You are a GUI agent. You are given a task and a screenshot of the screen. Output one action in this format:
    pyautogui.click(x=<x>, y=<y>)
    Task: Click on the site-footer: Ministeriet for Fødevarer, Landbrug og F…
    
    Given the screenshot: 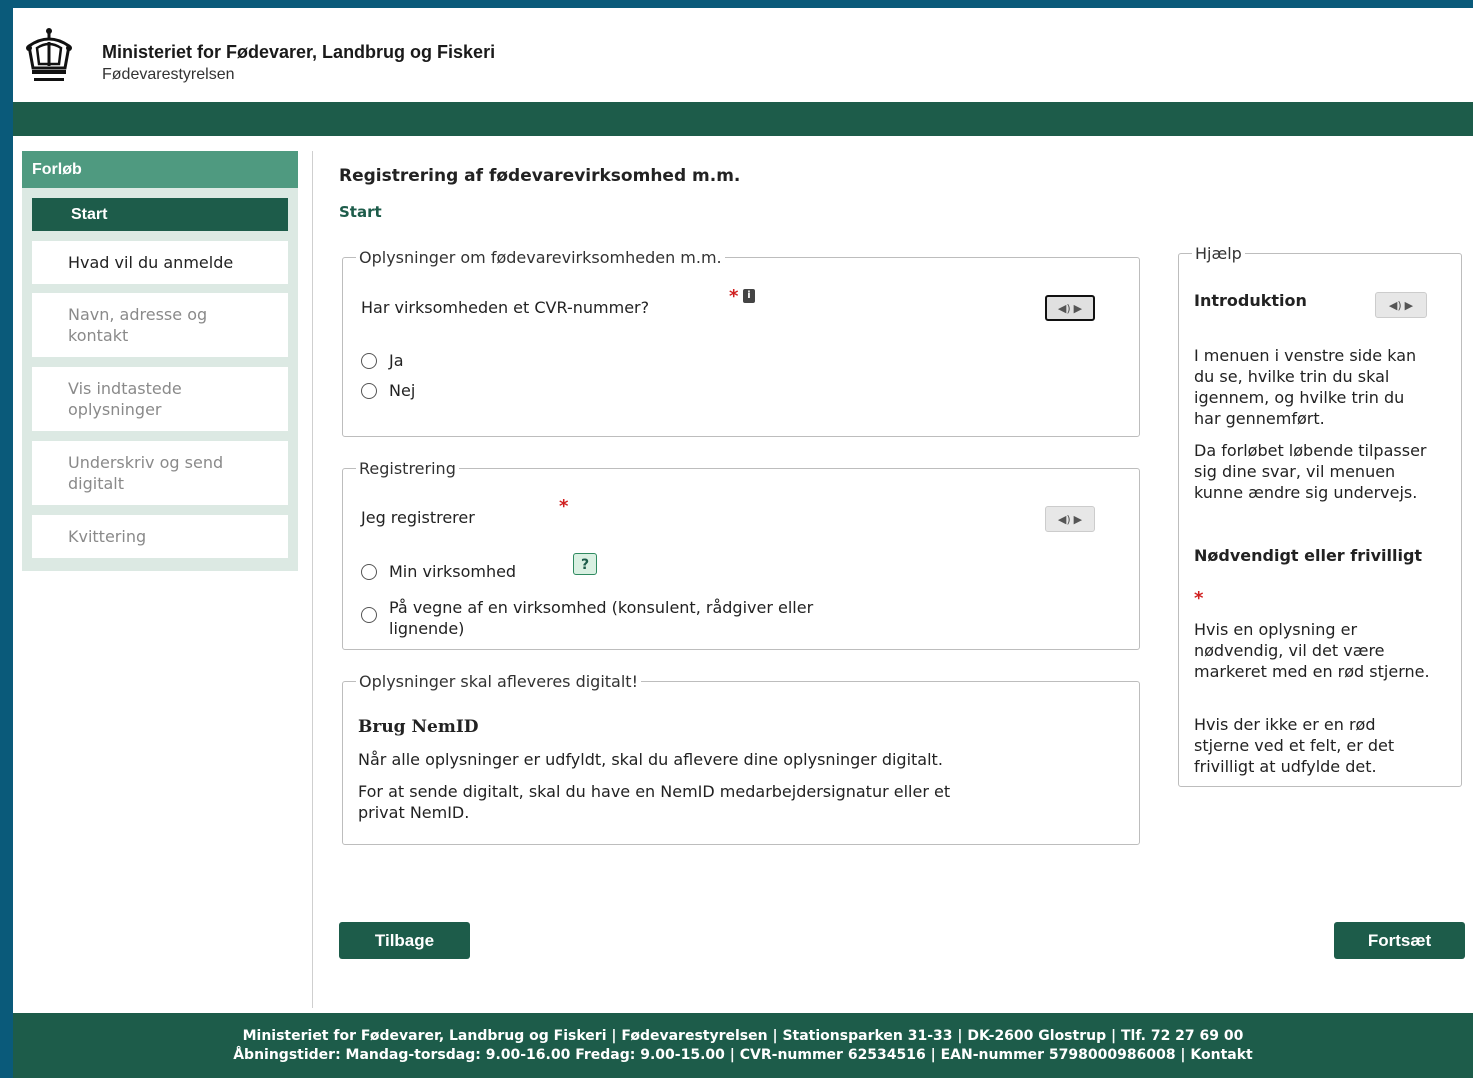 What is the action you would take?
    pyautogui.click(x=743, y=1045)
    